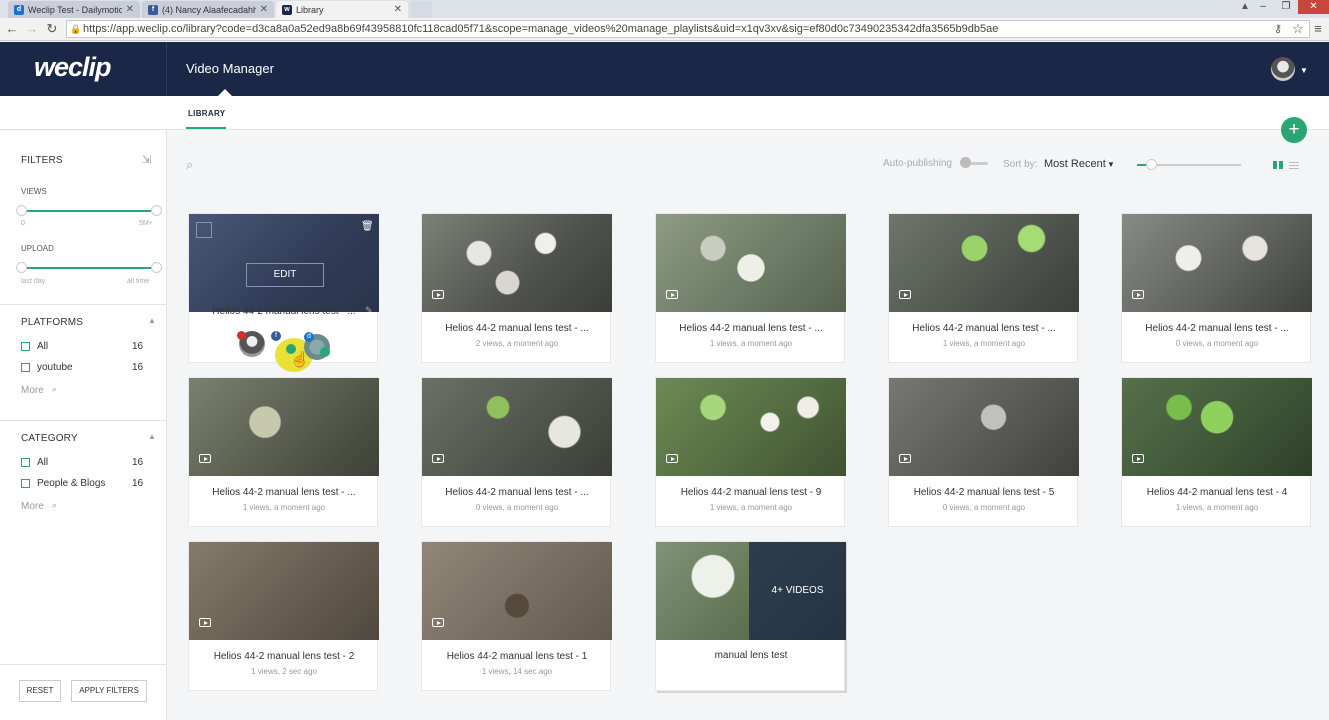  Describe the element at coordinates (1263, 7) in the screenshot. I see `minimize-button: –` at that location.